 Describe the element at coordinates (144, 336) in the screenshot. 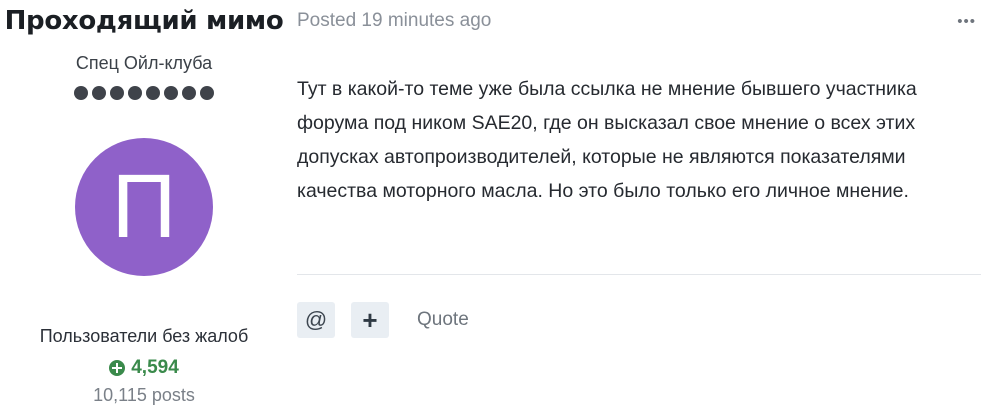

I see `author-group: Пользователи без жалоб` at that location.